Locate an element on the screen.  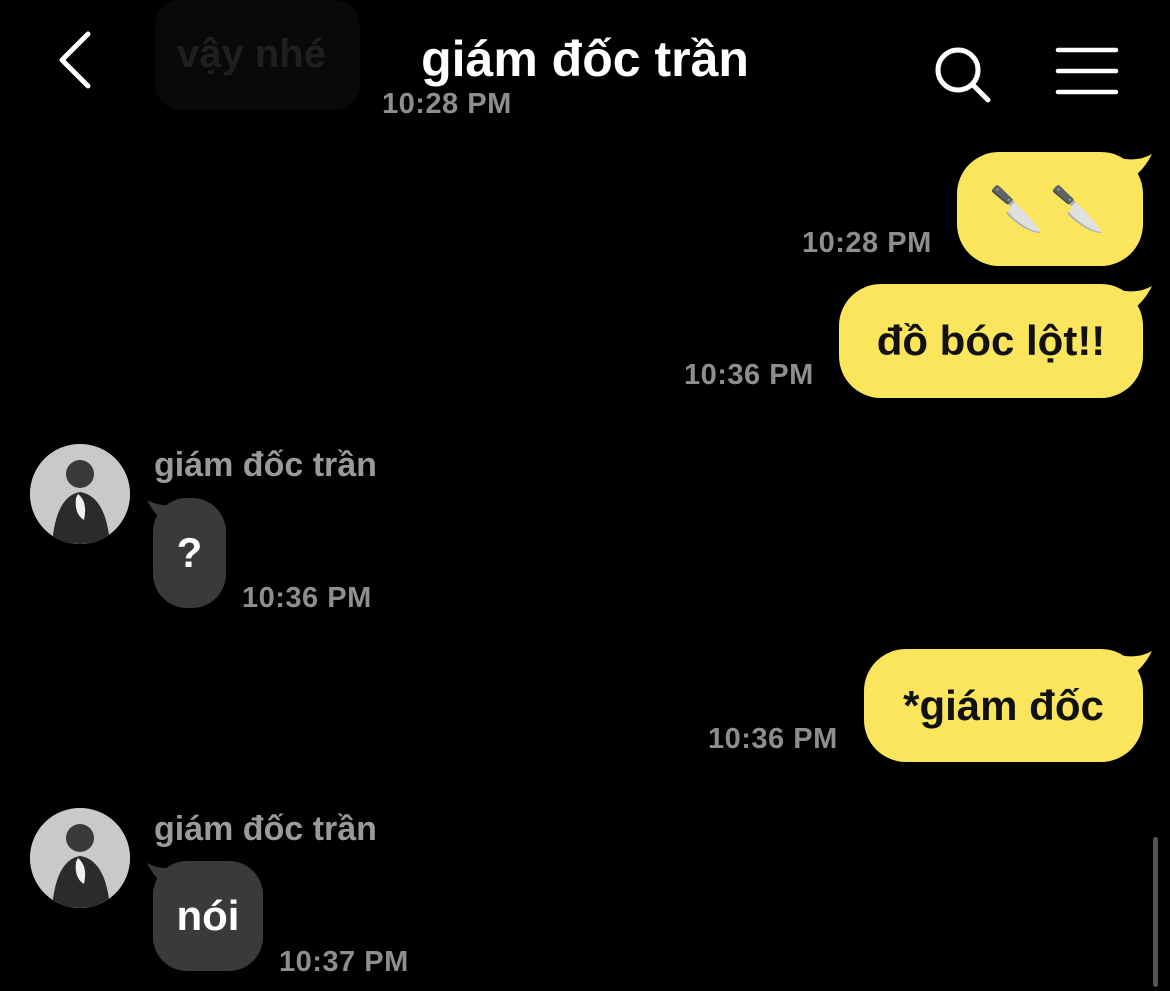
hamburger-menu-icon is located at coordinates (1087, 71).